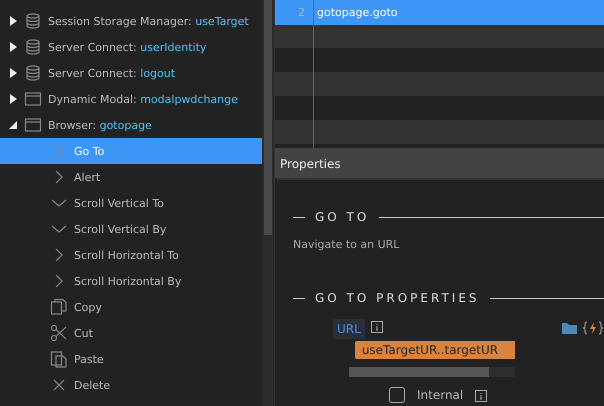  Describe the element at coordinates (131, 255) in the screenshot. I see `tree-item: Scroll Horizontal To` at that location.